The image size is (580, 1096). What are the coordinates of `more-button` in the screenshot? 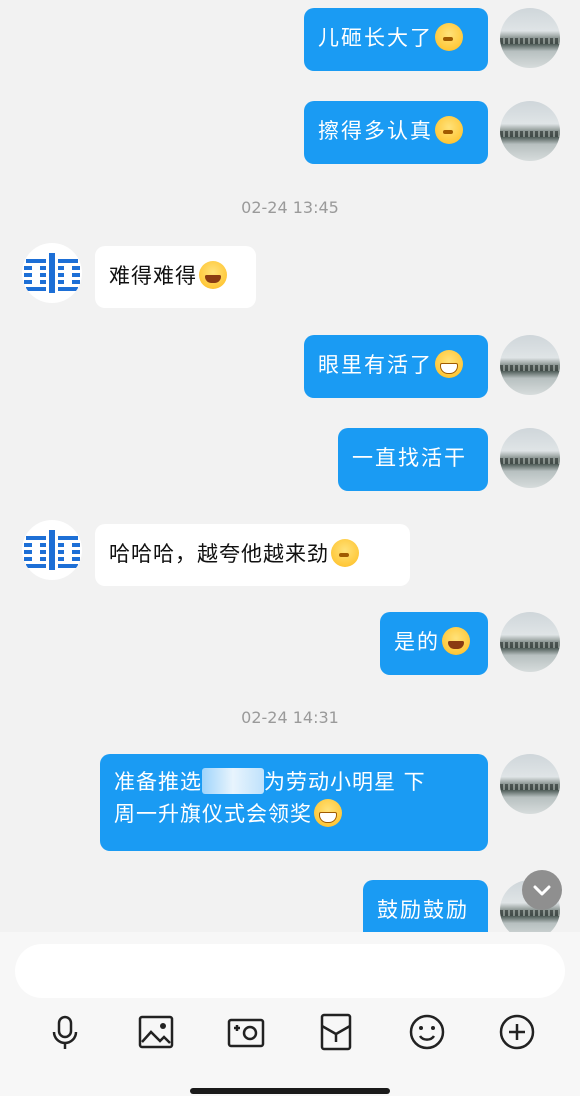 It's located at (517, 1032).